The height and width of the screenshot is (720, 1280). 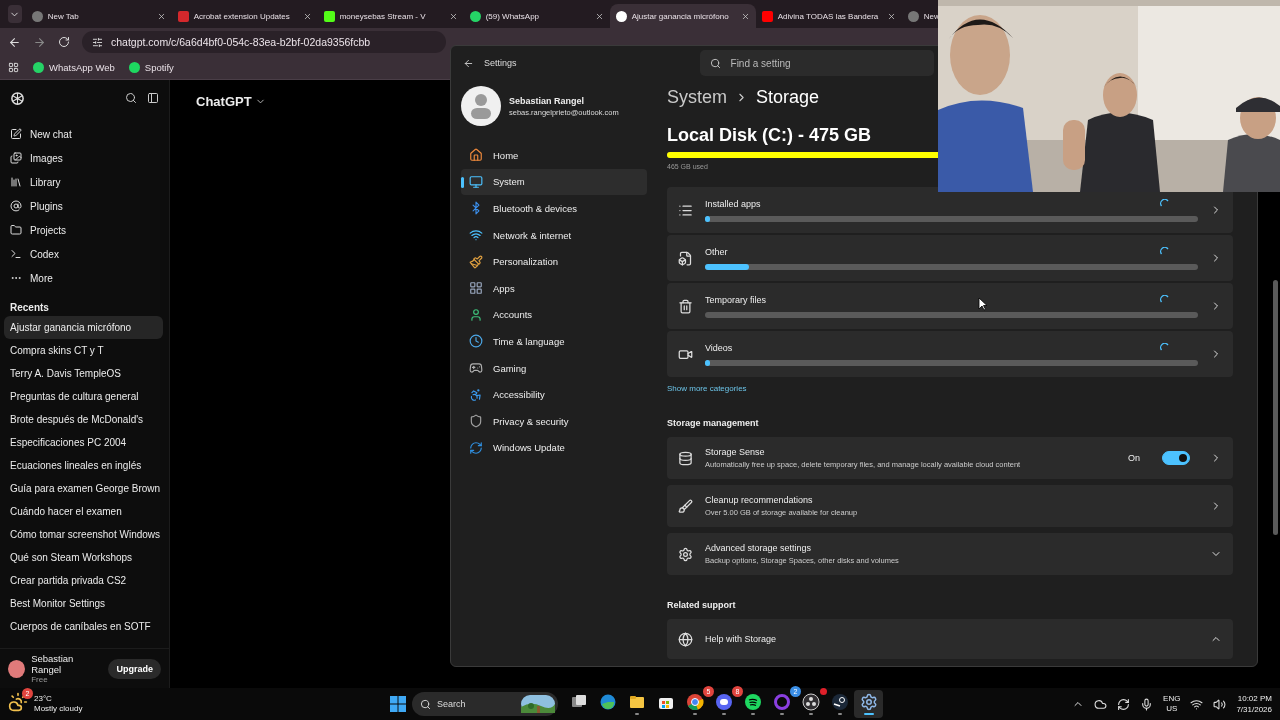 What do you see at coordinates (53, 664) in the screenshot?
I see `user-name: Sebastian Rangel` at bounding box center [53, 664].